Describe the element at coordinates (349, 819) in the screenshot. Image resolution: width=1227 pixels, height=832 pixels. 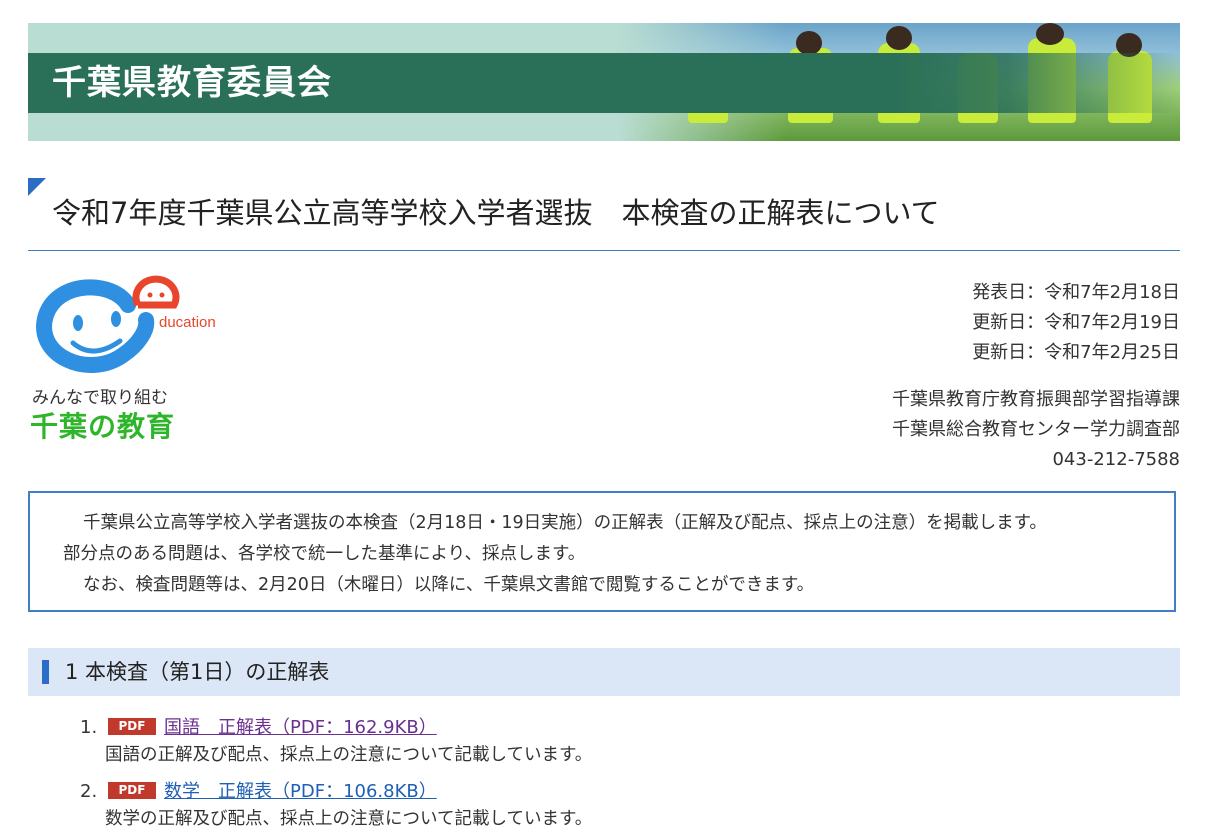
I see `item-description: 数学の正解及び配点、採点上の注意について記載しています。` at that location.